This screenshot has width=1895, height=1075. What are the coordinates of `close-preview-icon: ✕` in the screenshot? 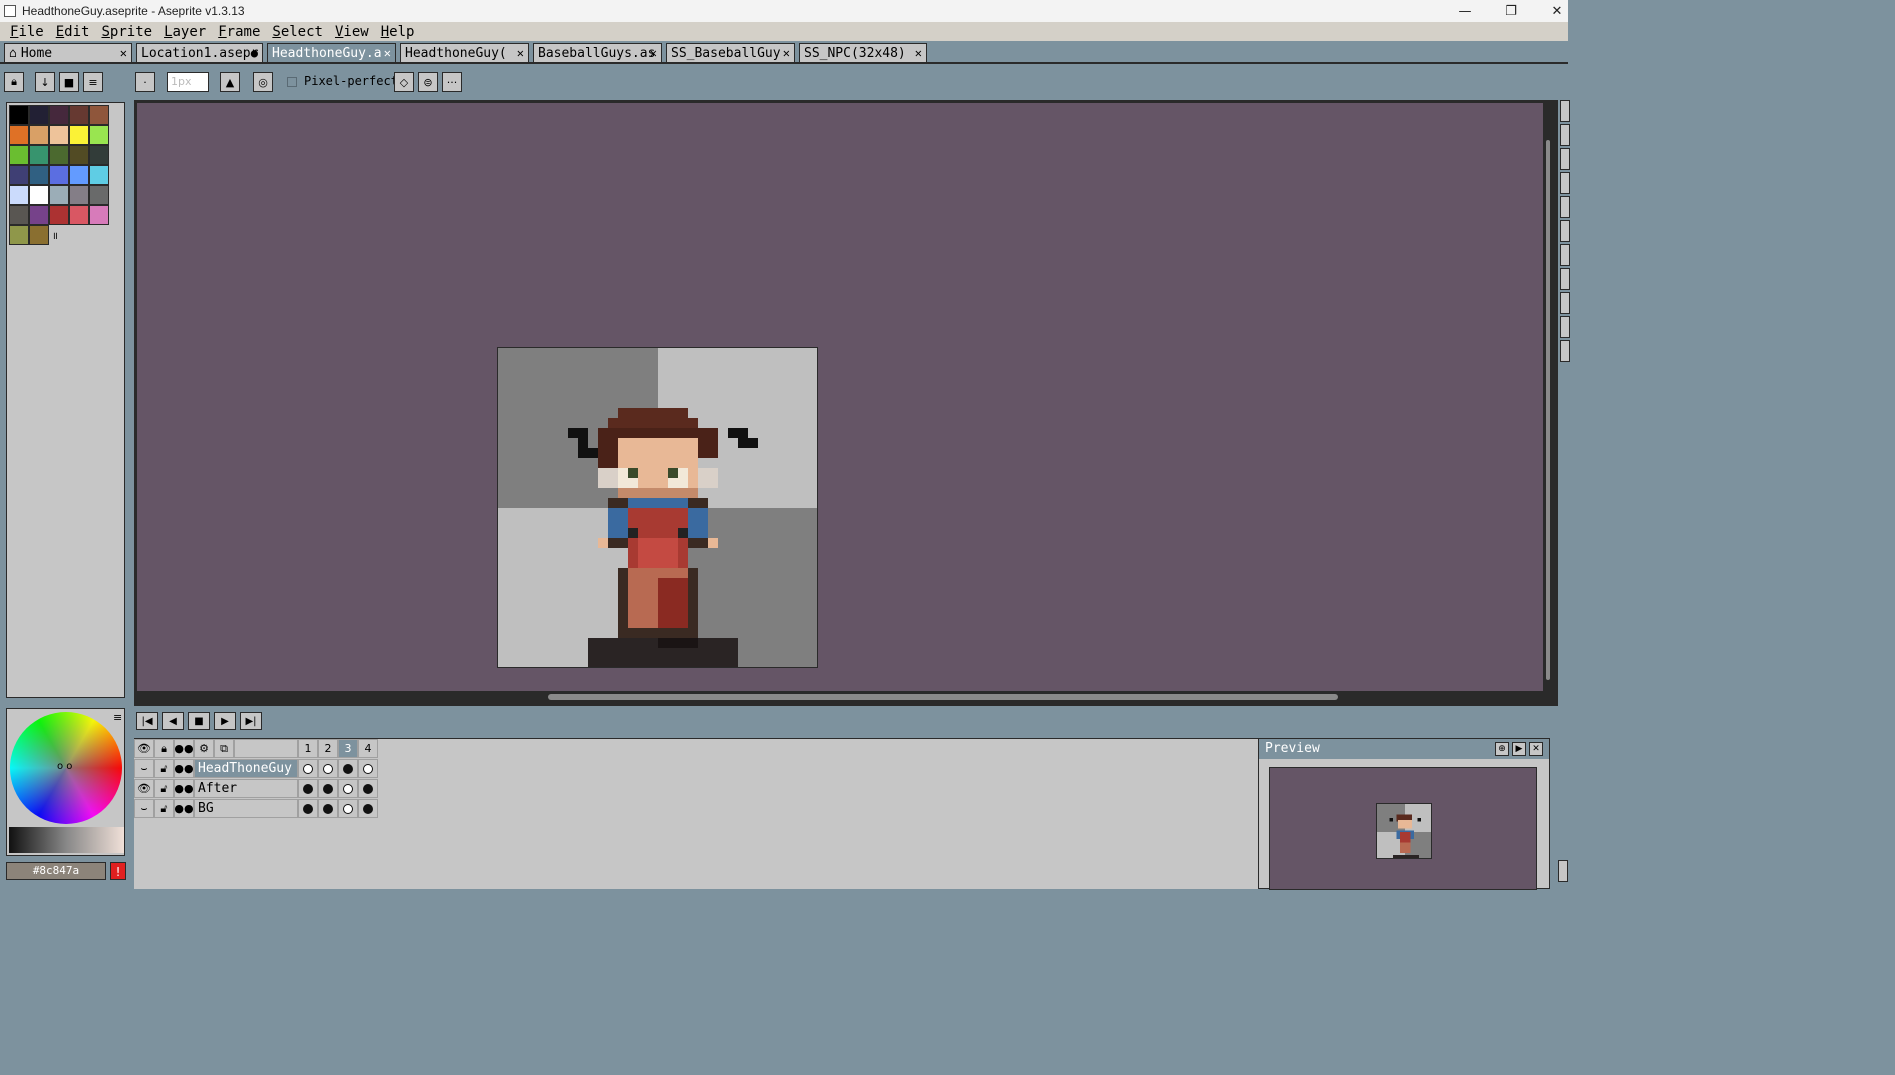 It's located at (1536, 749).